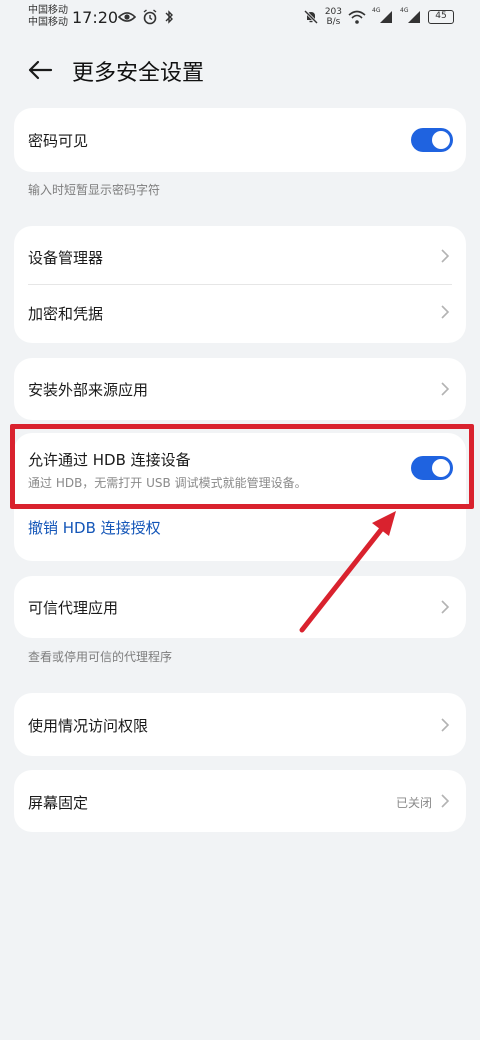 The width and height of the screenshot is (480, 1040). I want to click on carrier-2: 中国移动, so click(48, 22).